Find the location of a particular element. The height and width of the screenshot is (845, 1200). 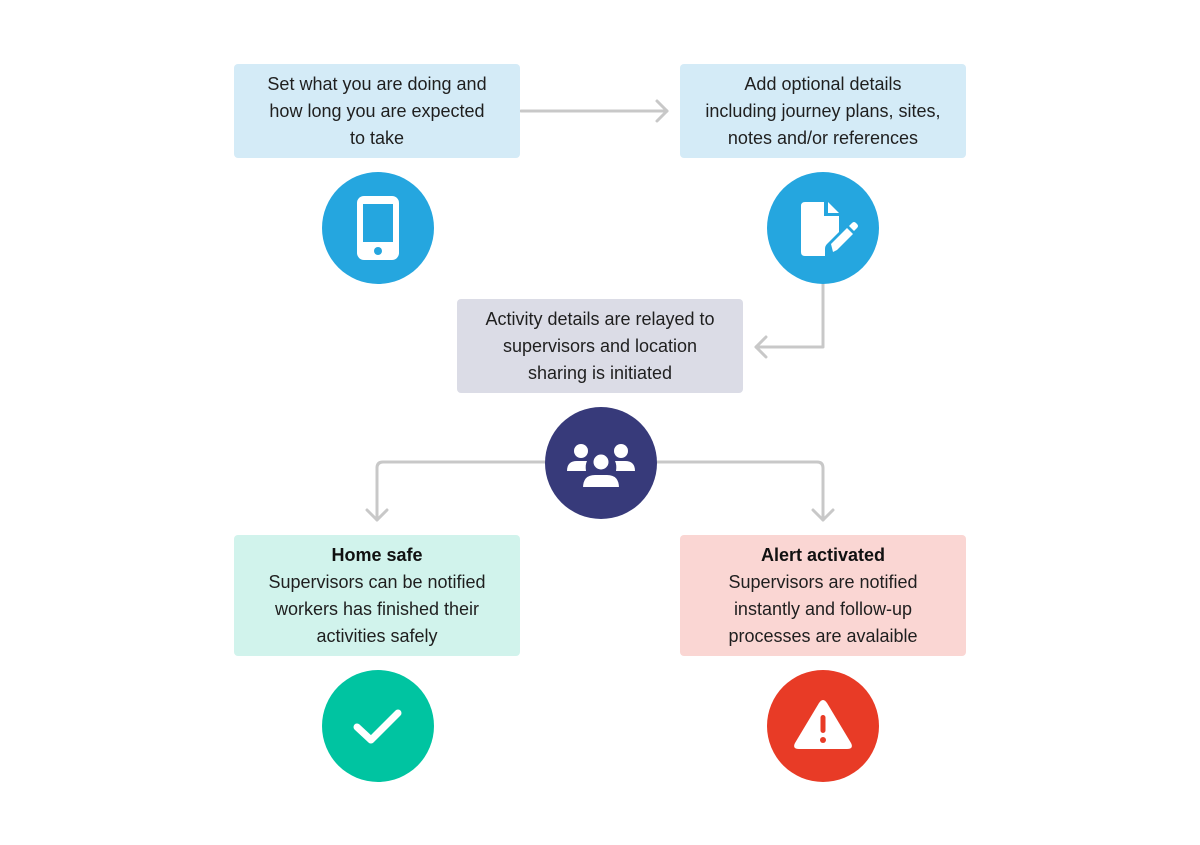

document-edit-icon is located at coordinates (823, 228).